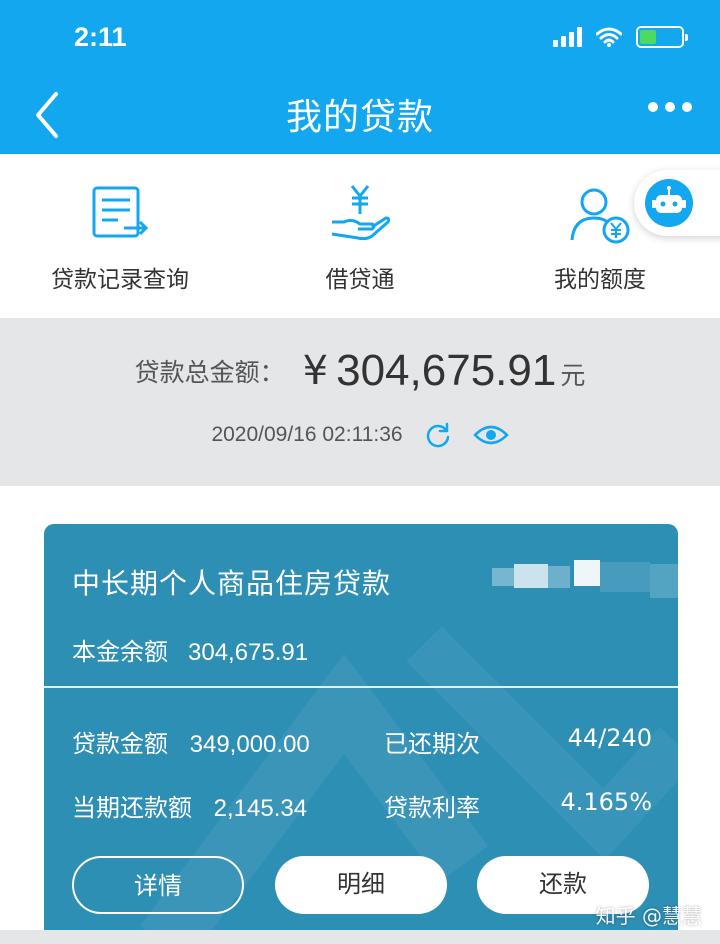  I want to click on status-time: 2:11, so click(100, 37).